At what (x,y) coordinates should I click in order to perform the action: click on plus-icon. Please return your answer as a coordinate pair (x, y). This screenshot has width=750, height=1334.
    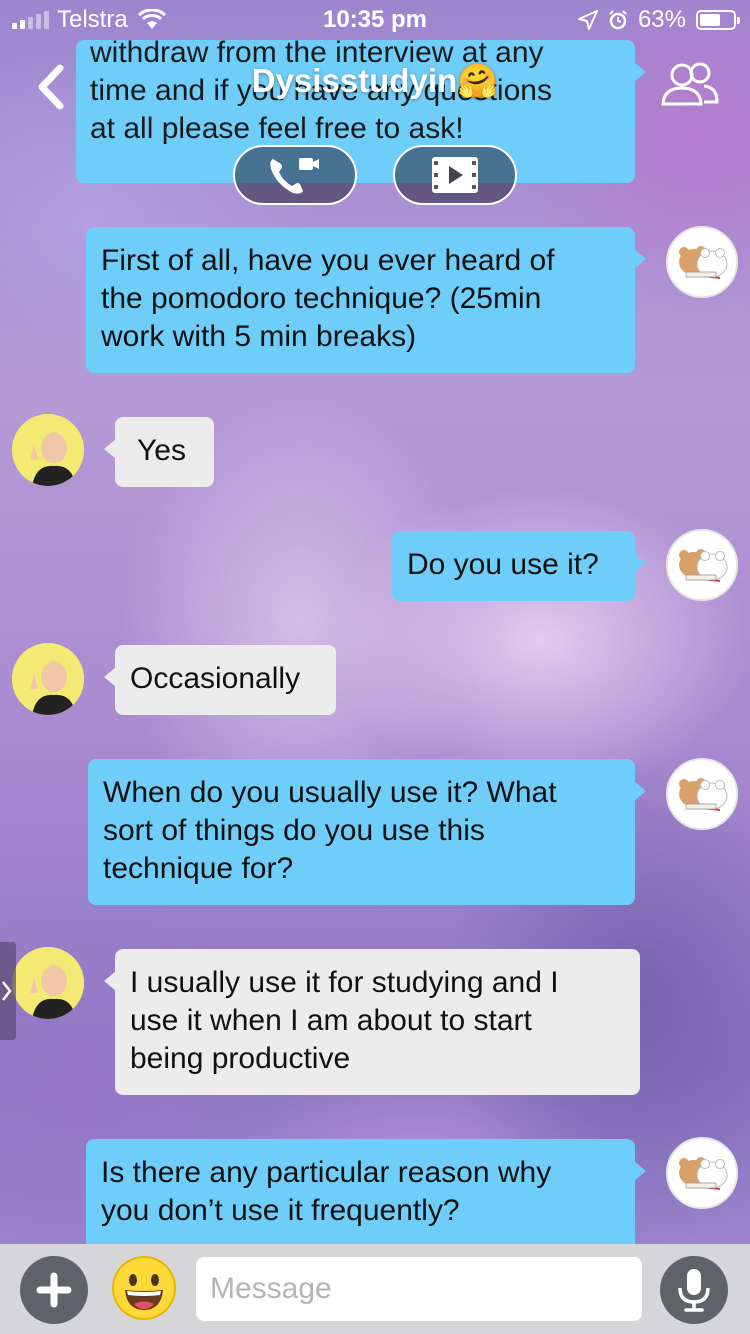
    Looking at the image, I should click on (54, 1290).